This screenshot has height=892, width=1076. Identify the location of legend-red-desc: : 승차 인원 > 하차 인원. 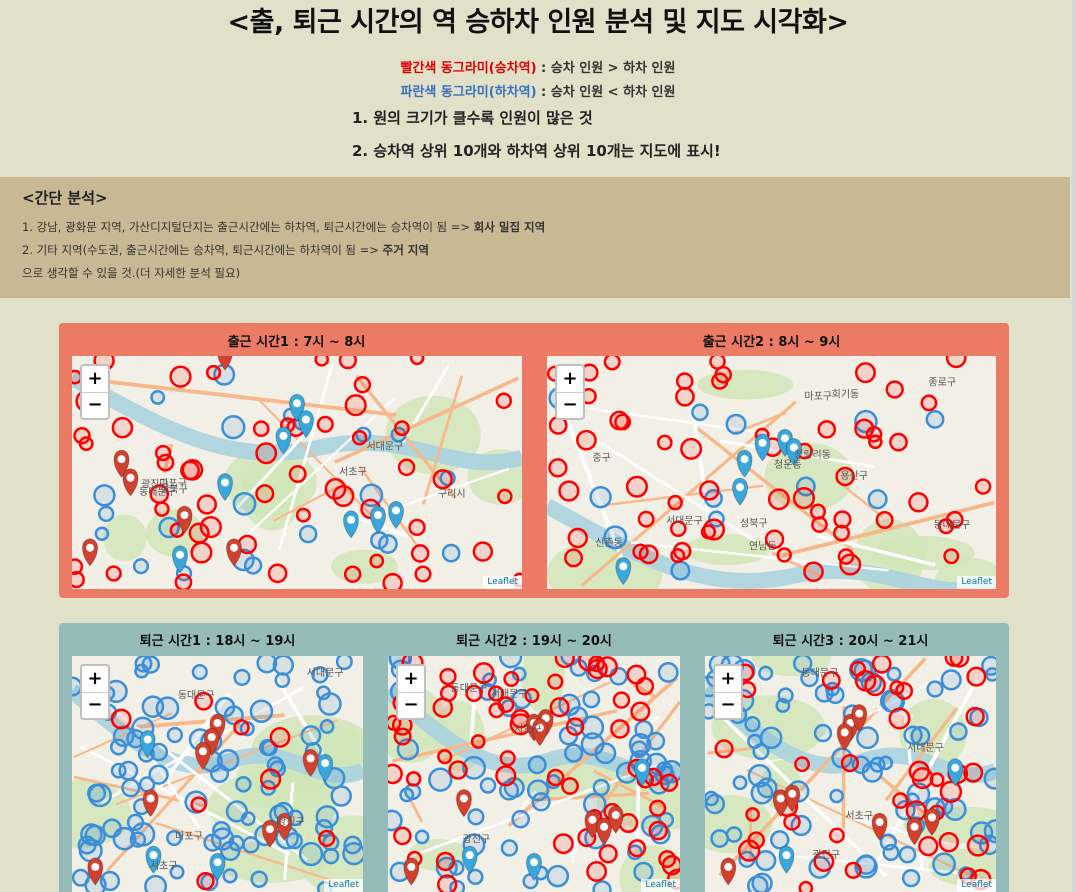
(606, 68).